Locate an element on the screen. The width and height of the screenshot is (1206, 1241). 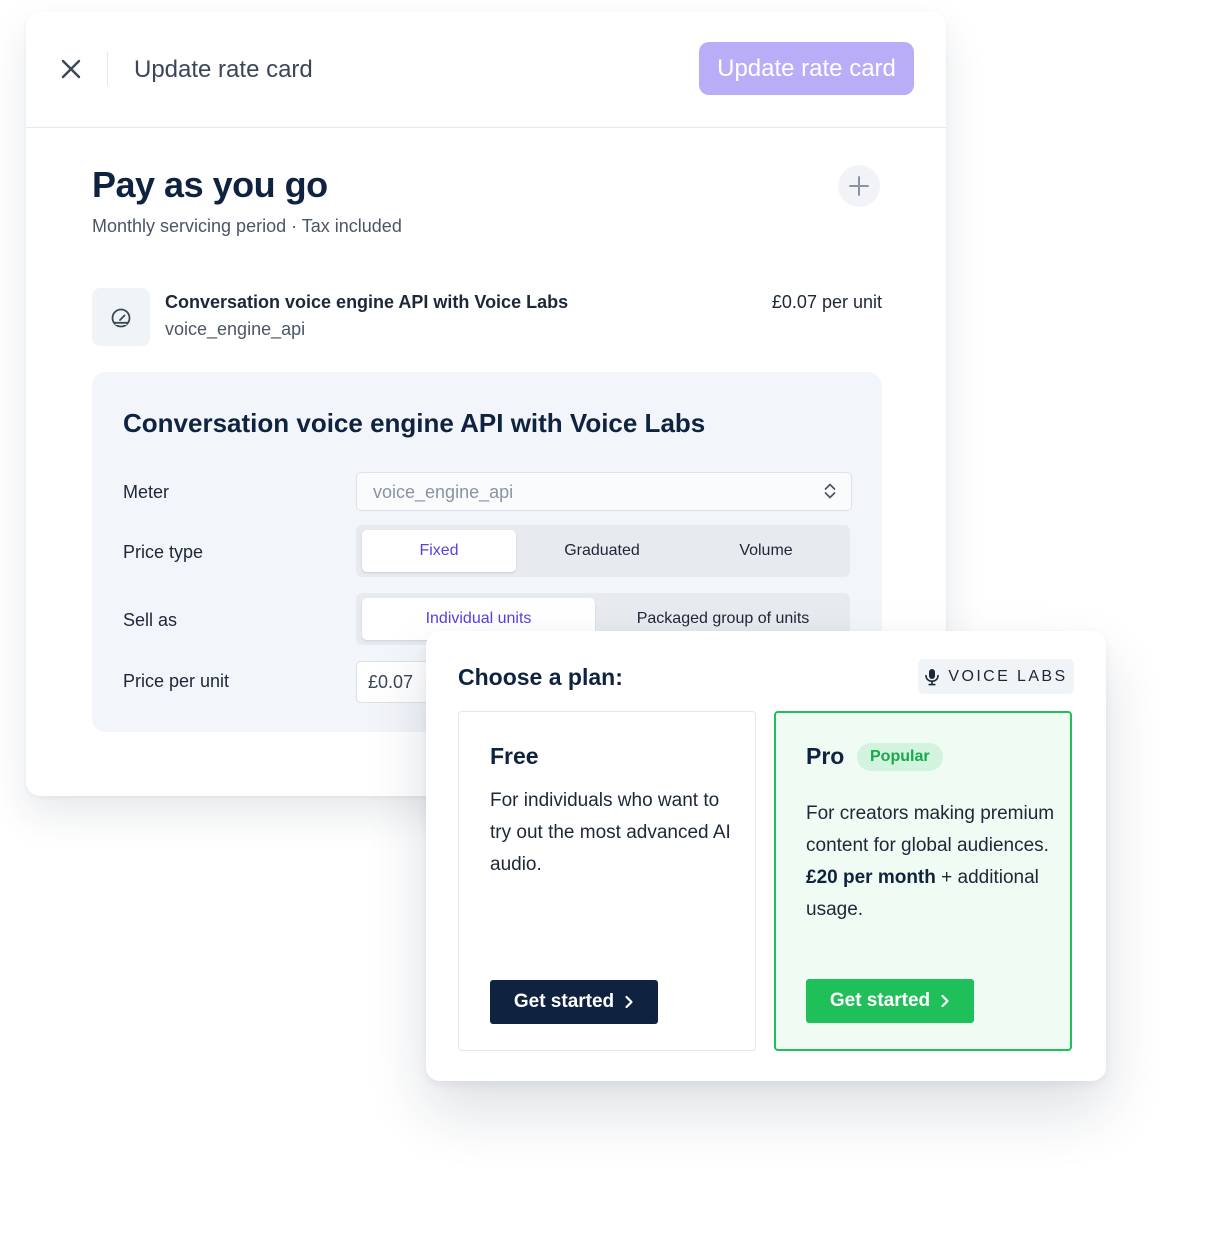
meter-select: voice_engine_api is located at coordinates (604, 491).